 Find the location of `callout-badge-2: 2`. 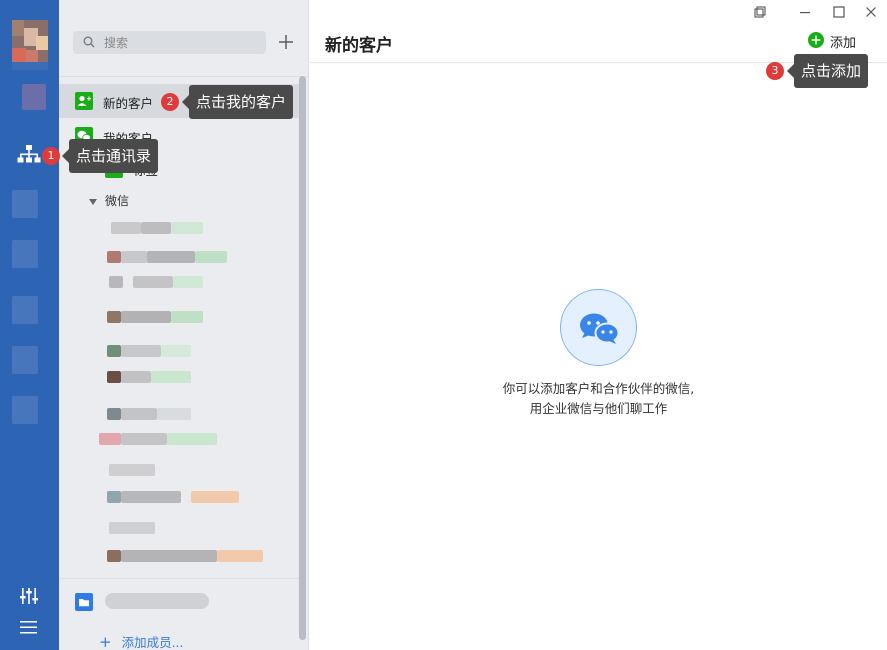

callout-badge-2: 2 is located at coordinates (170, 102).